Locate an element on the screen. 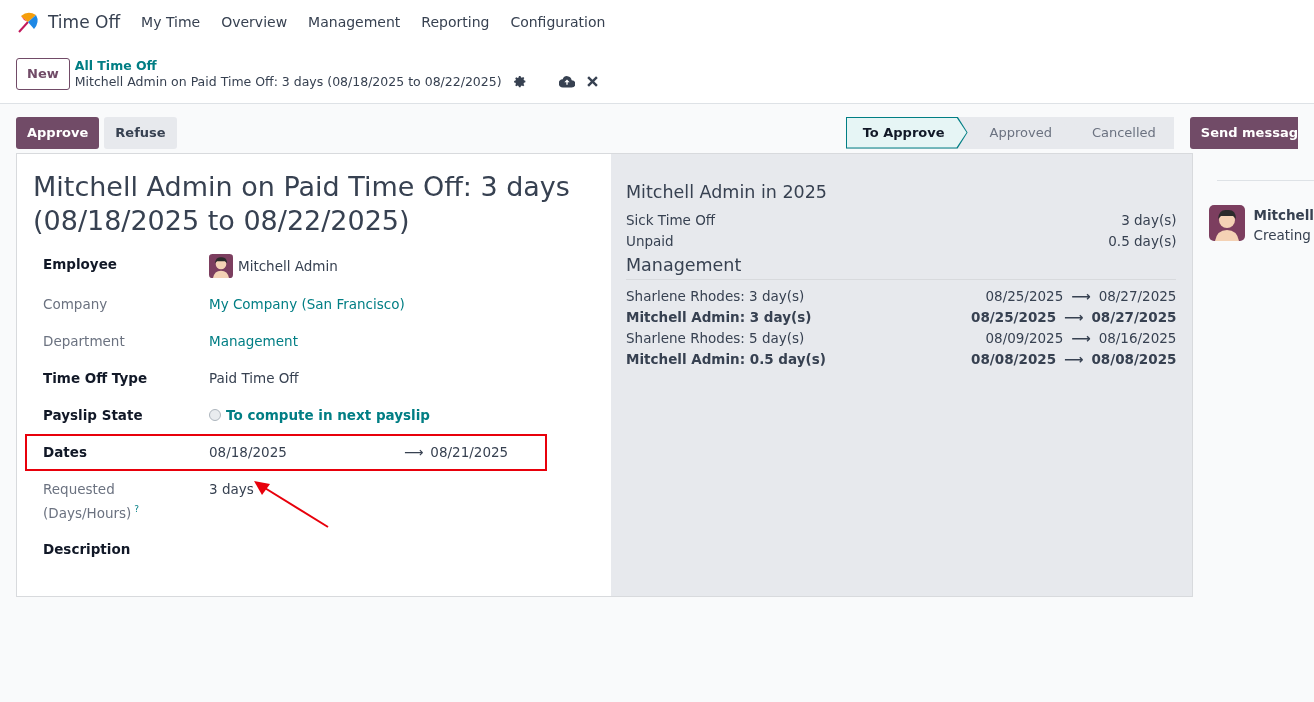 This screenshot has height=702, width=1314. menu-item: Configuration is located at coordinates (558, 22).